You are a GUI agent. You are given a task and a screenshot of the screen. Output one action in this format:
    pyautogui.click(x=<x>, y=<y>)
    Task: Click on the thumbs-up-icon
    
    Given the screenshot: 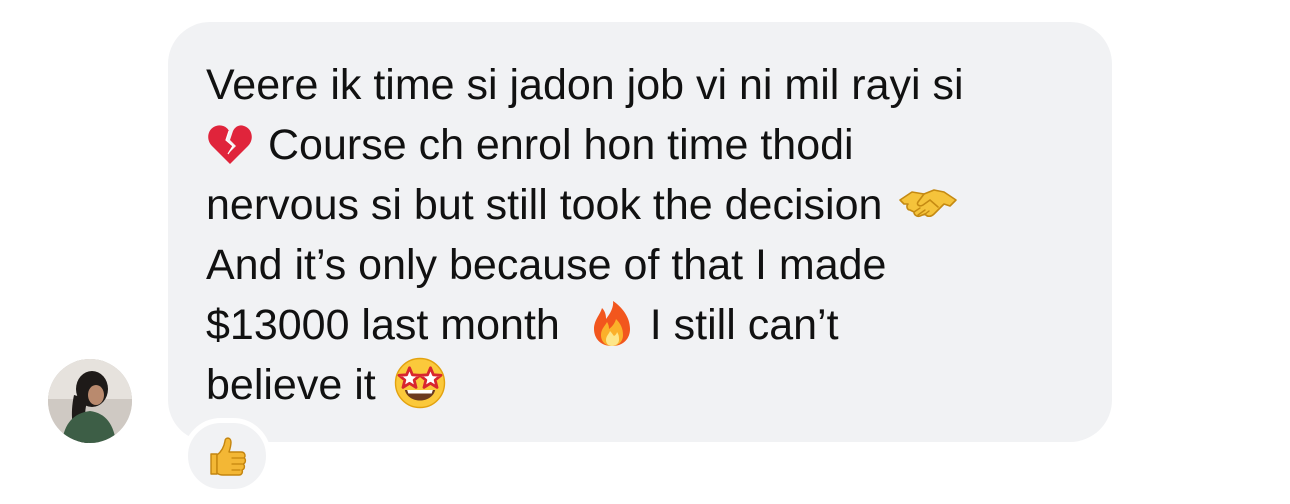 What is the action you would take?
    pyautogui.click(x=228, y=456)
    